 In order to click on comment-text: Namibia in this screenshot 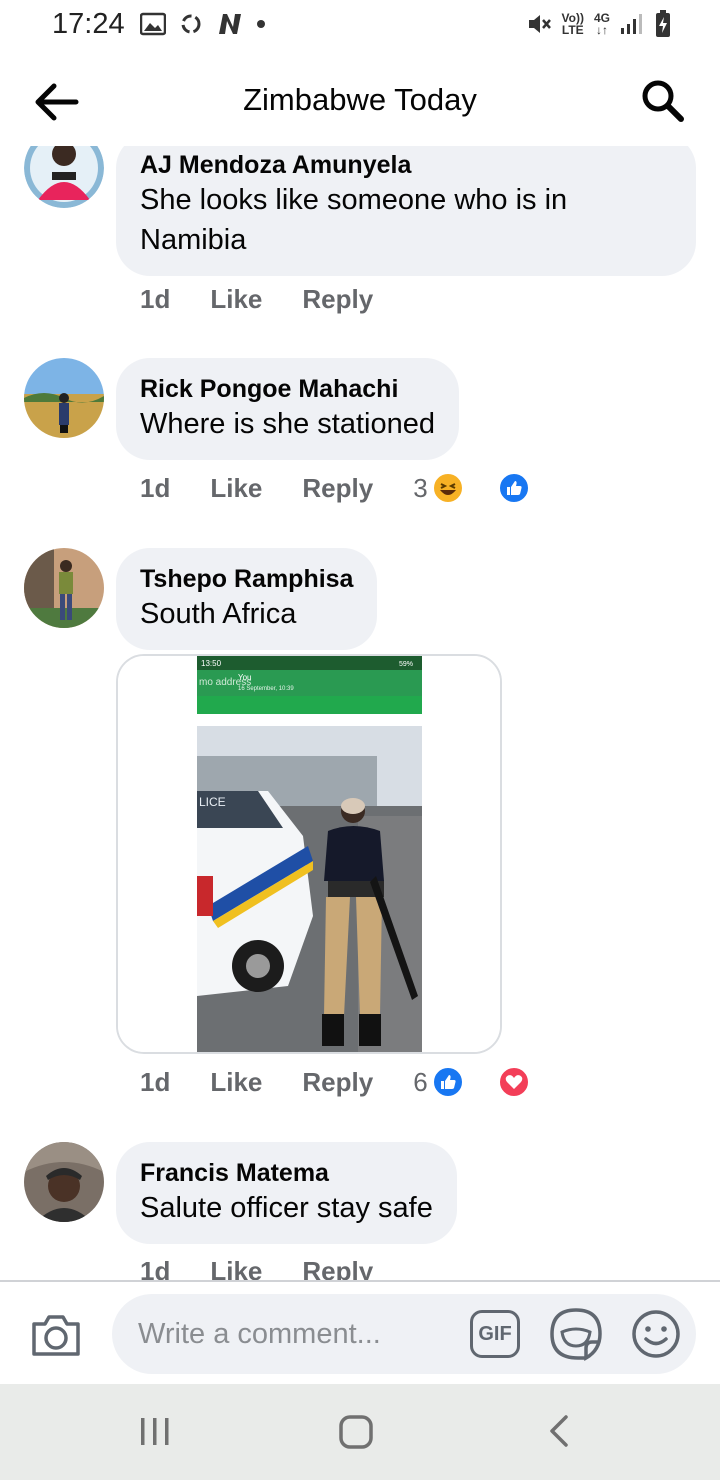, I will do `click(193, 240)`.